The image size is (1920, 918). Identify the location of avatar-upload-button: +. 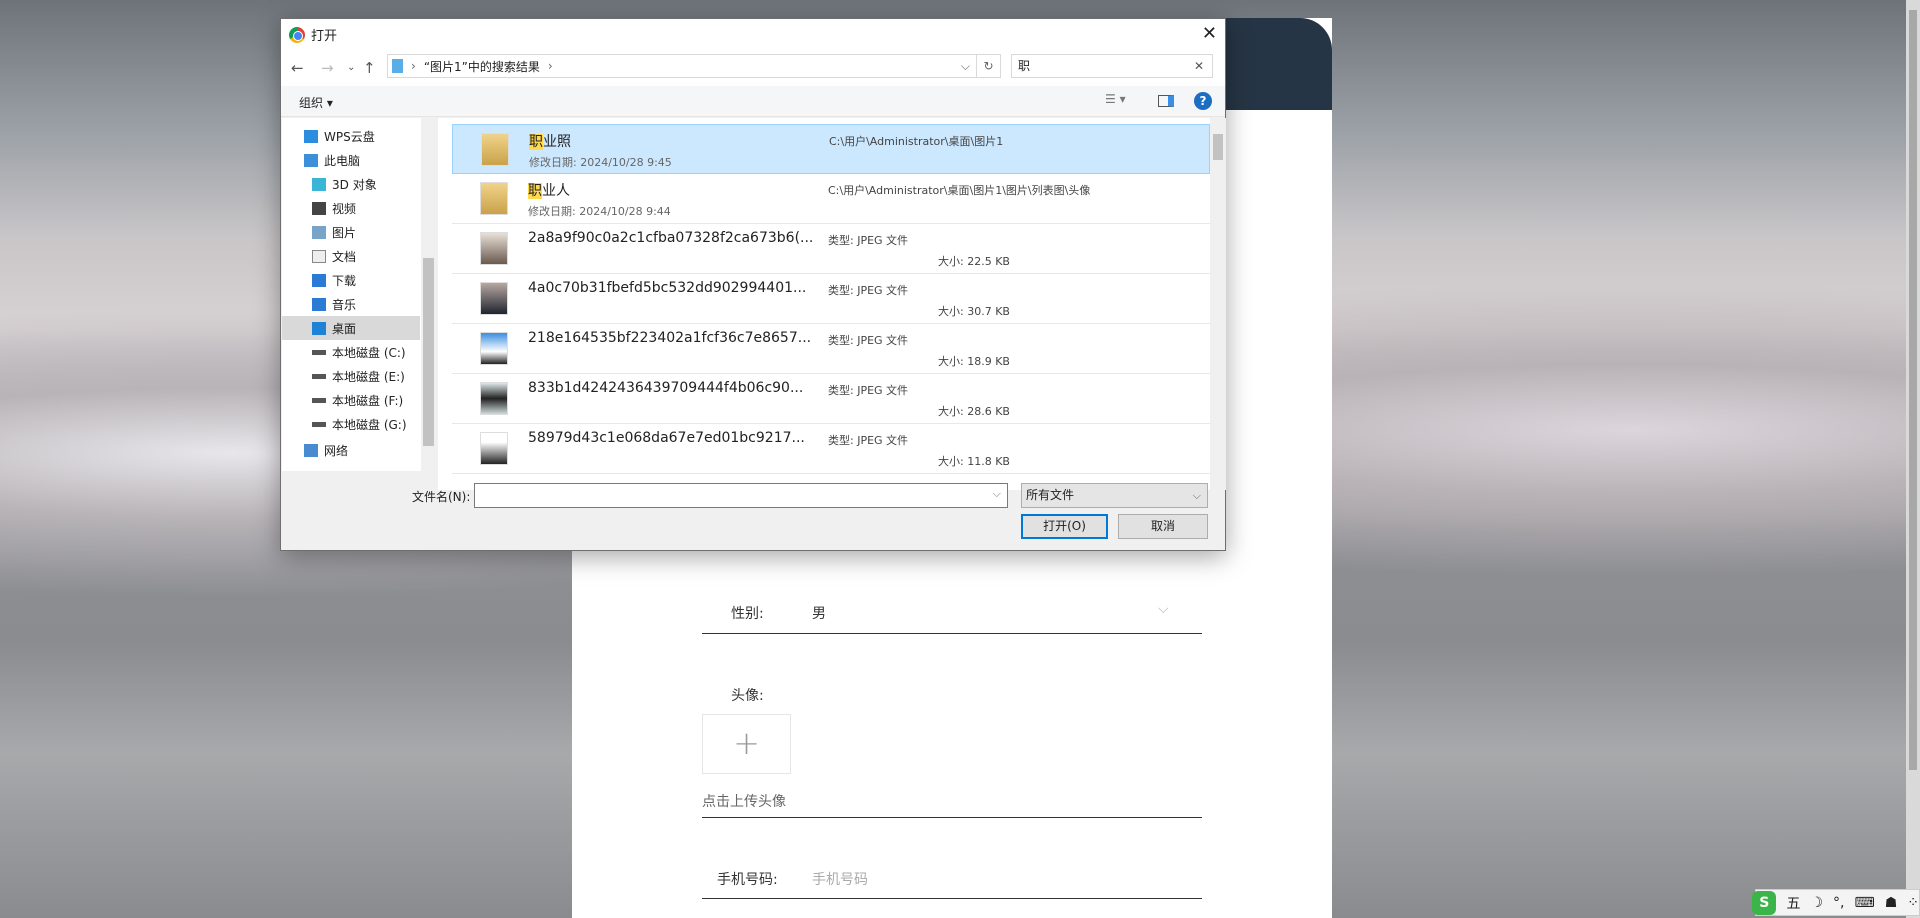
(746, 744).